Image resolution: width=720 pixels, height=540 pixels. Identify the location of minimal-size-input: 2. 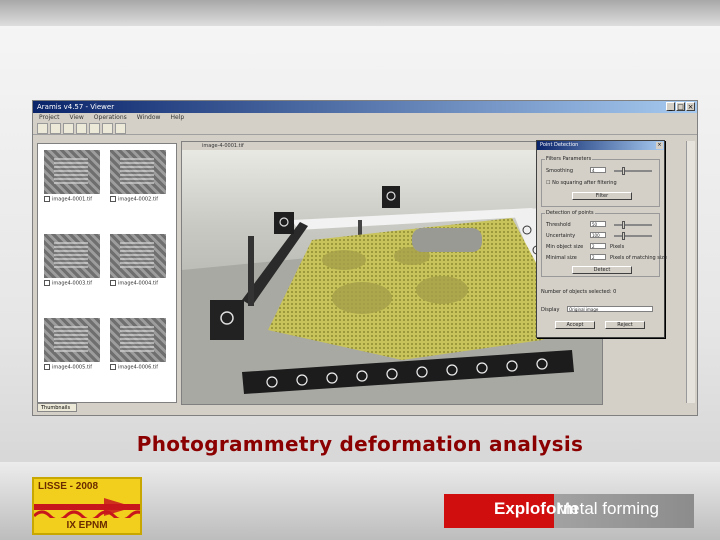
(598, 257).